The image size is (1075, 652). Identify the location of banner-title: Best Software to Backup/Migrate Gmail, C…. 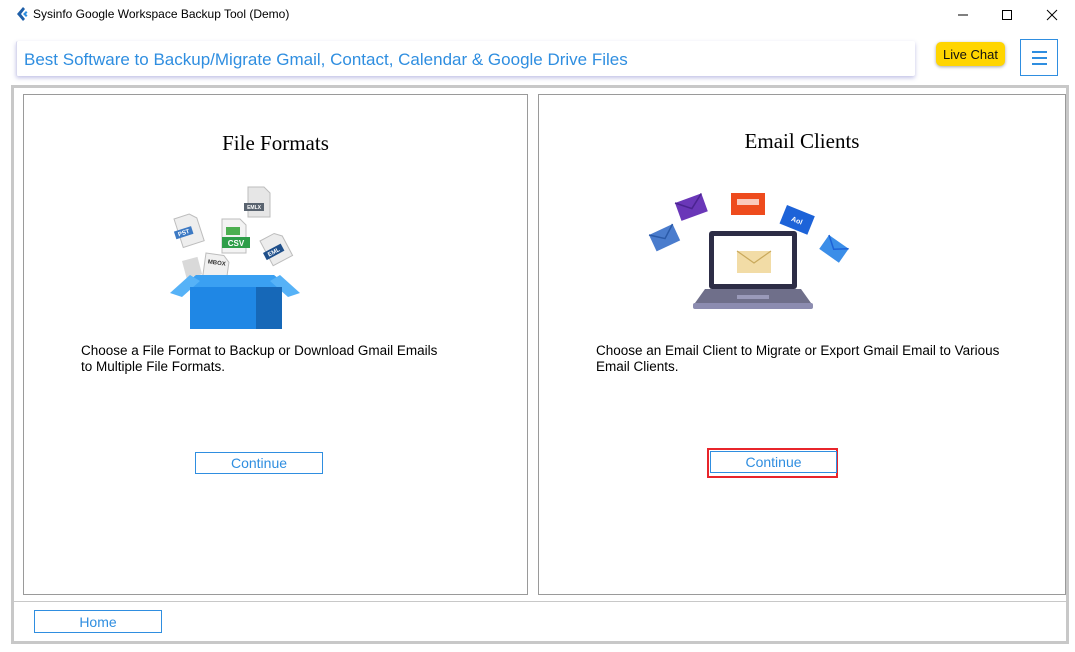
(326, 59).